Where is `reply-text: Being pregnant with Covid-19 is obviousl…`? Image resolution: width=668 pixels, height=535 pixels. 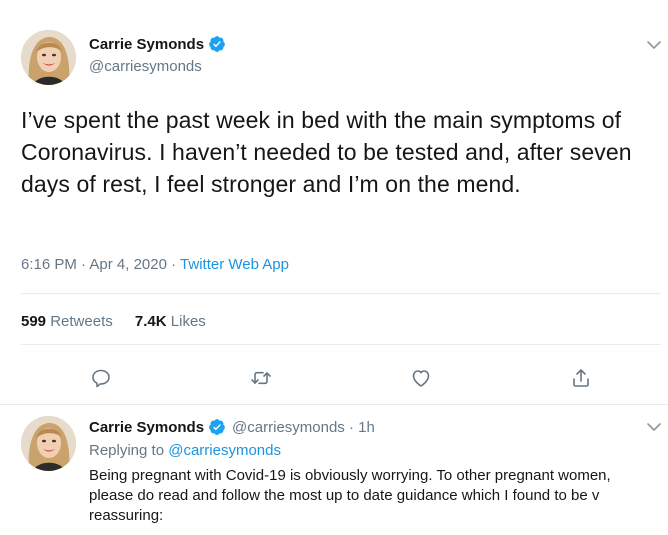
reply-text: Being pregnant with Covid-19 is obviousl… is located at coordinates (350, 495).